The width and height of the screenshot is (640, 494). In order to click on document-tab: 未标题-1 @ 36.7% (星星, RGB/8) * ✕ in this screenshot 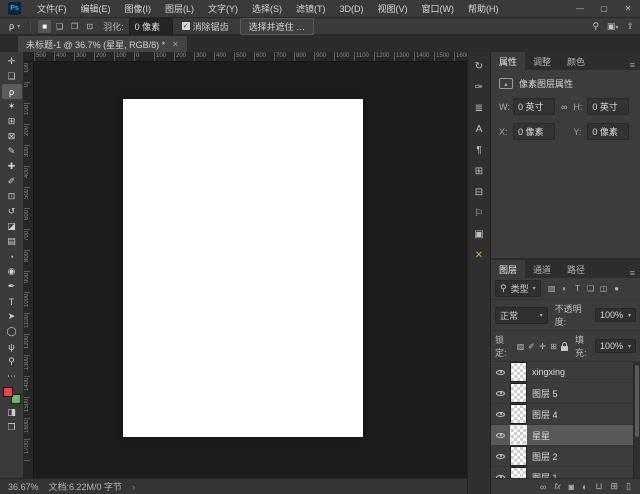, I will do `click(102, 44)`.